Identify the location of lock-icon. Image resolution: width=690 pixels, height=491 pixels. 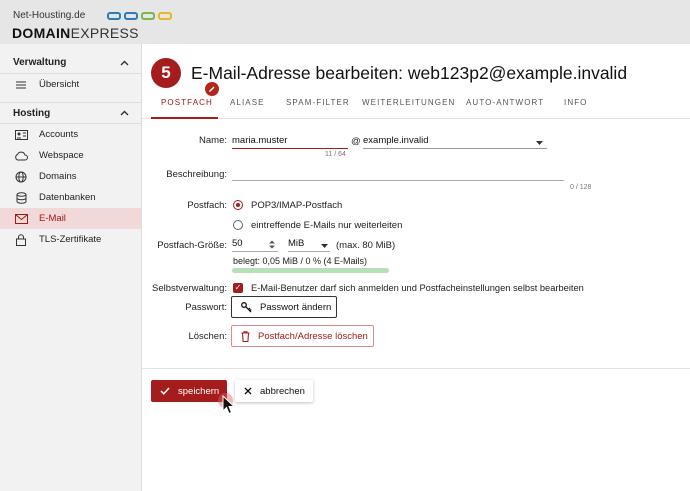
(21, 239).